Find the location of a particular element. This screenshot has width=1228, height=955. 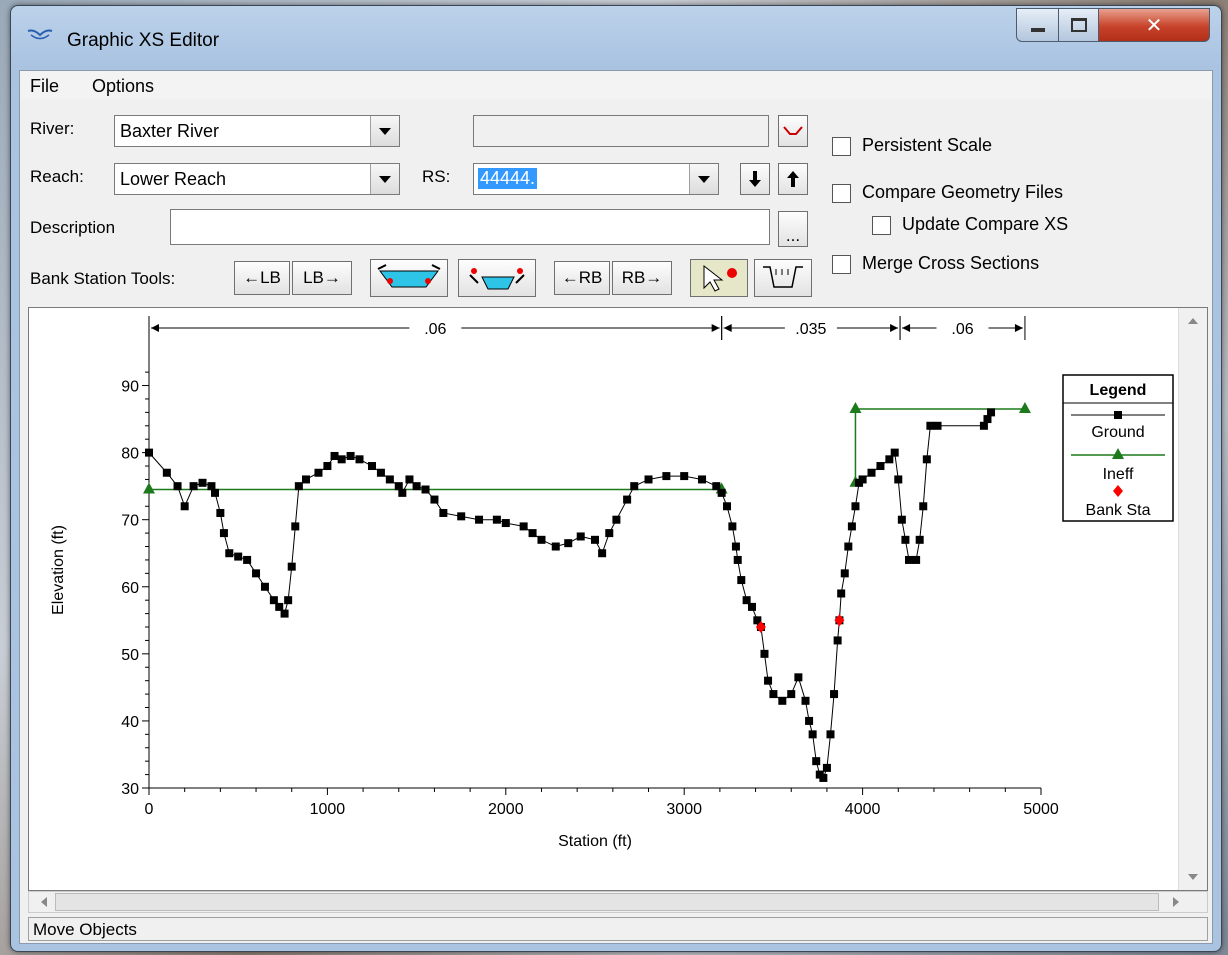

bank-station-marker is located at coordinates (839, 620).